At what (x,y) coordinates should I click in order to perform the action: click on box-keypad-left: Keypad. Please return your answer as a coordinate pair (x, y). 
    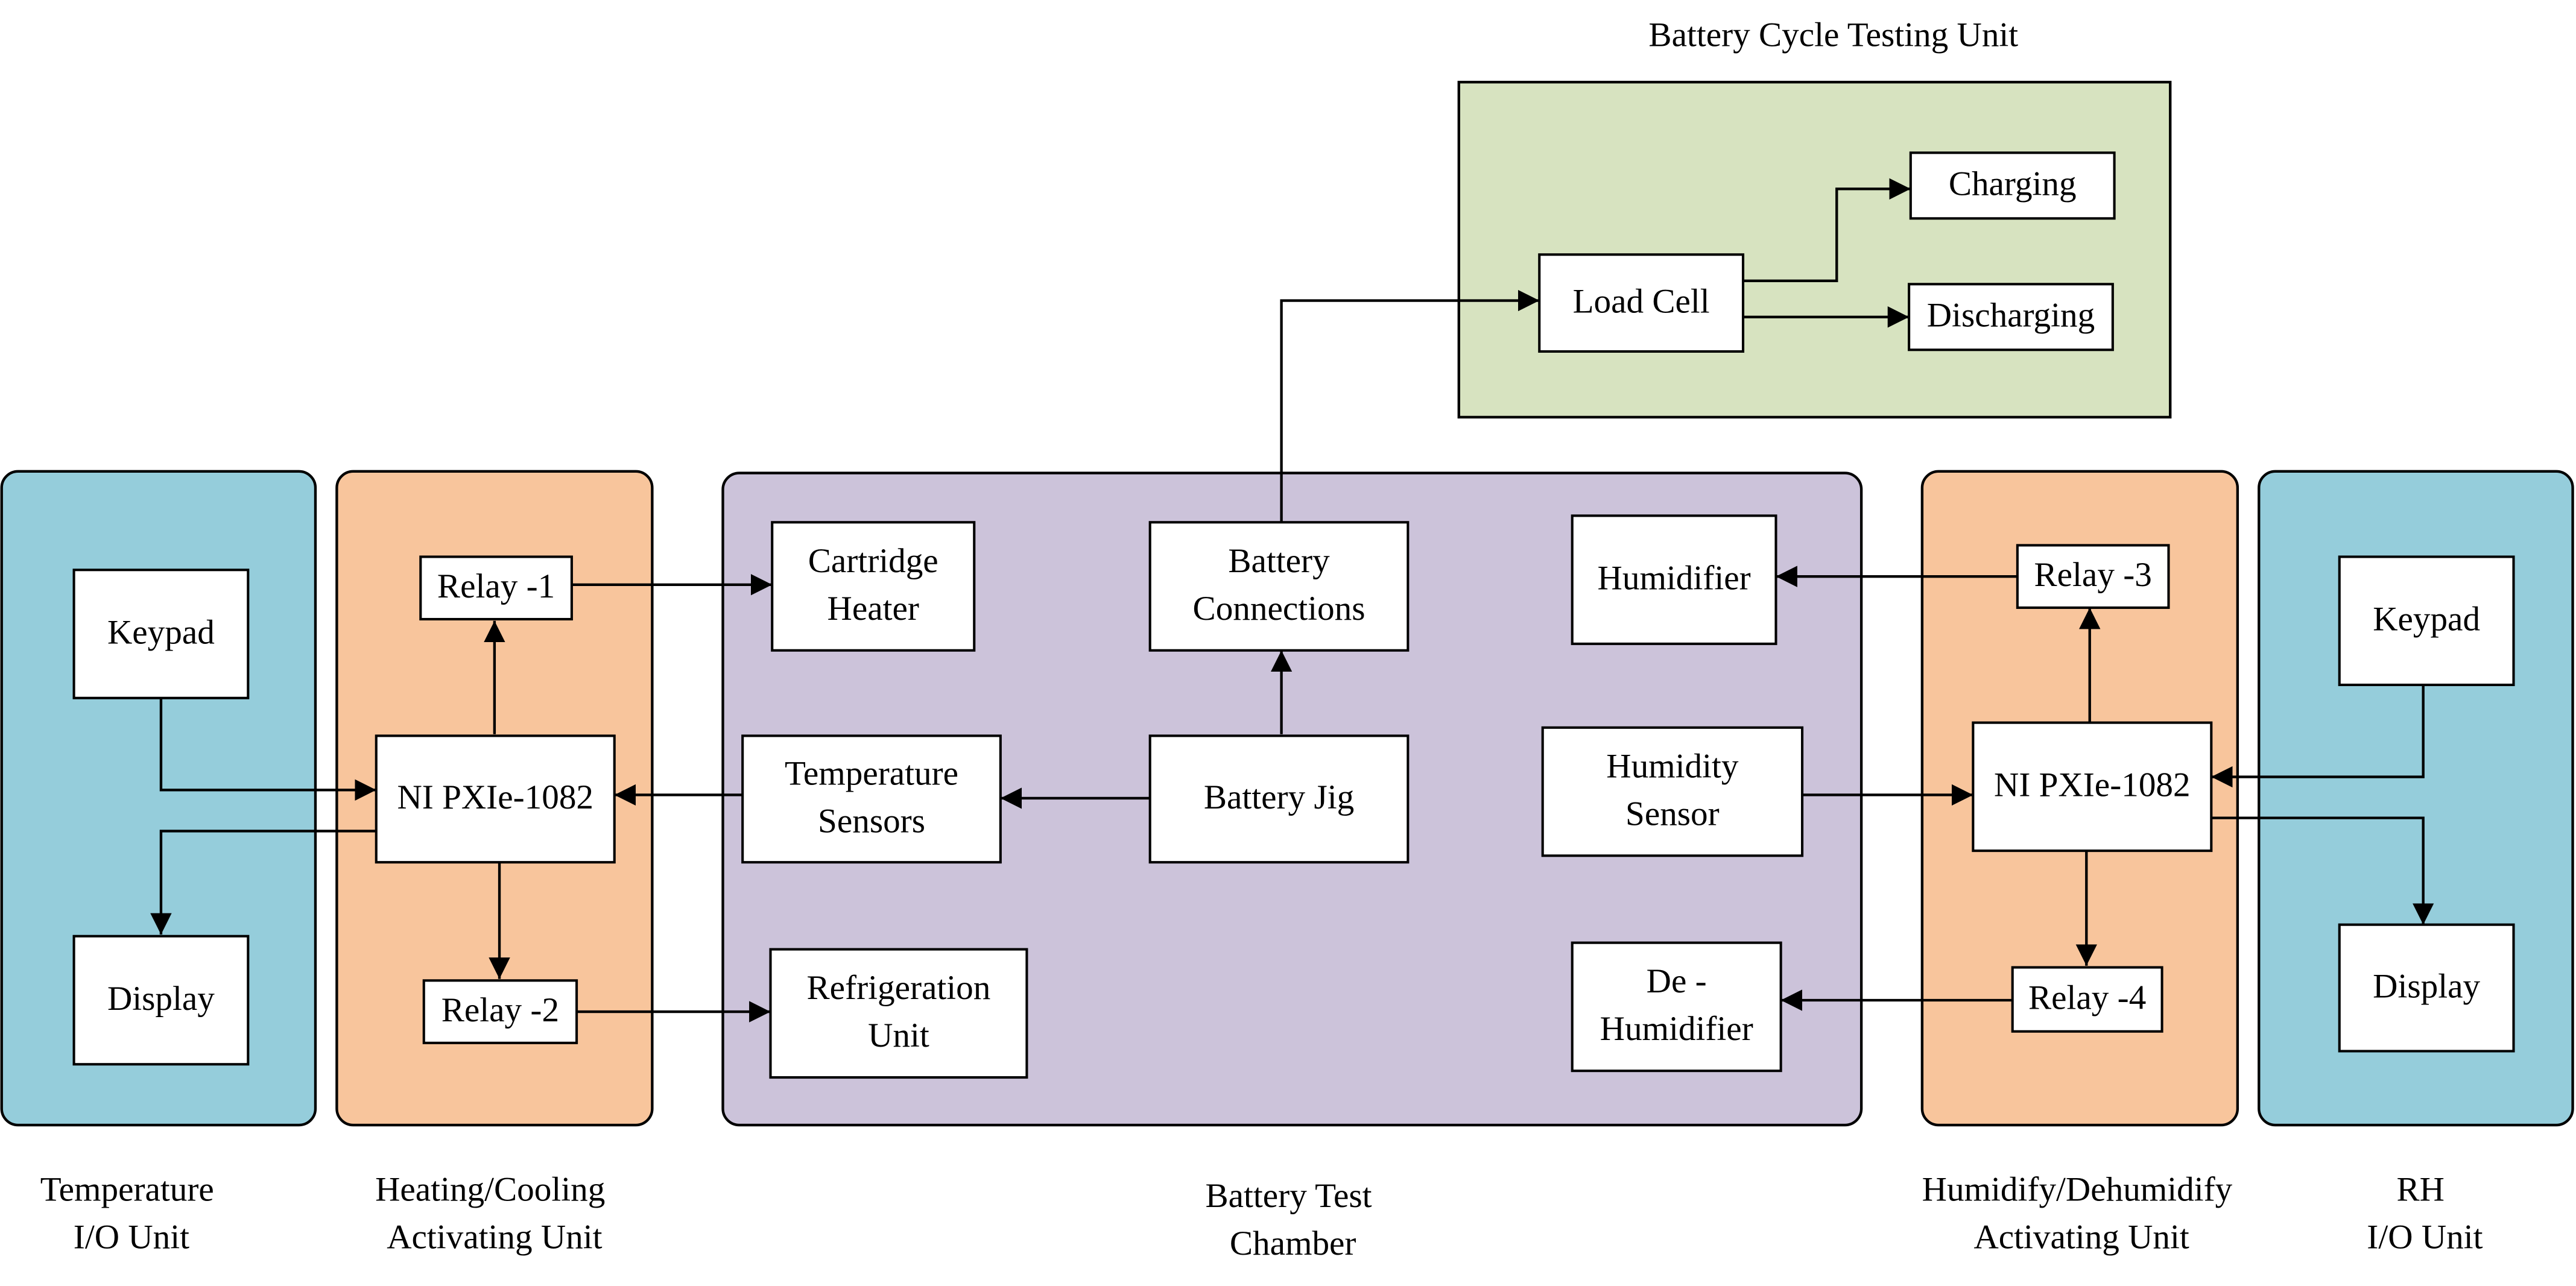
    Looking at the image, I should click on (161, 634).